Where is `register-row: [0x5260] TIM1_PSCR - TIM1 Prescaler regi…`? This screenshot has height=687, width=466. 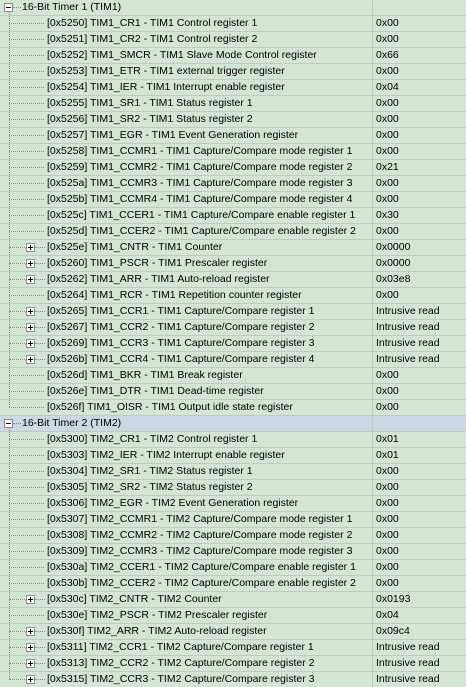 register-row: [0x5260] TIM1_PSCR - TIM1 Prescaler regi… is located at coordinates (233, 264).